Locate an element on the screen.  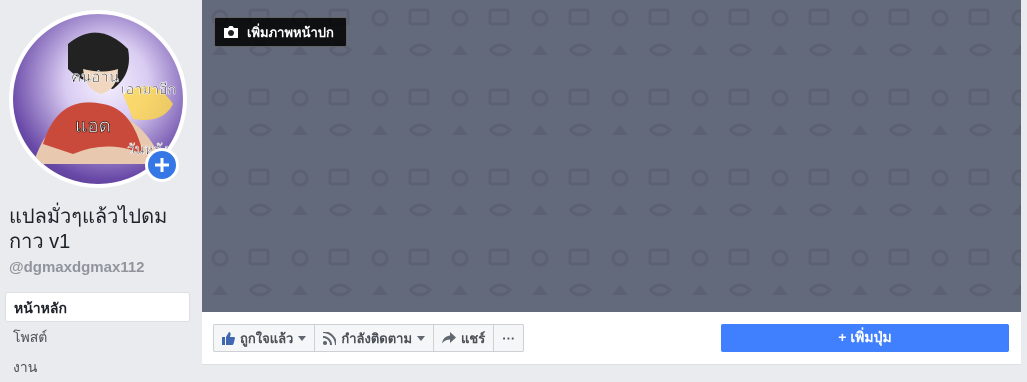
add-cover-photo-button: เพิ่มภาพหน้าปก is located at coordinates (280, 32).